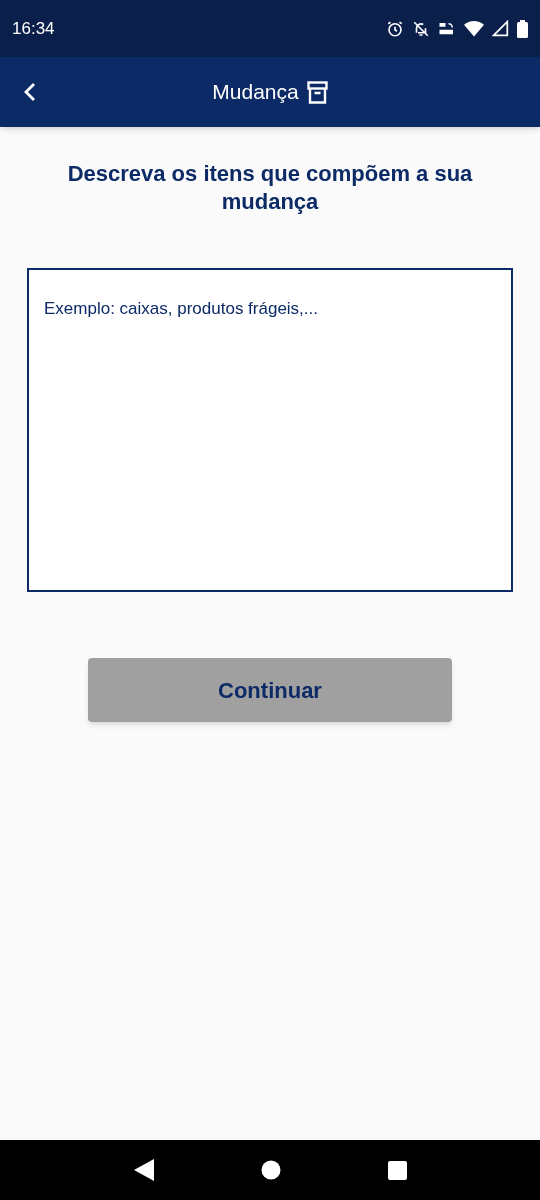 The image size is (540, 1200). I want to click on wifi-icon, so click(474, 28).